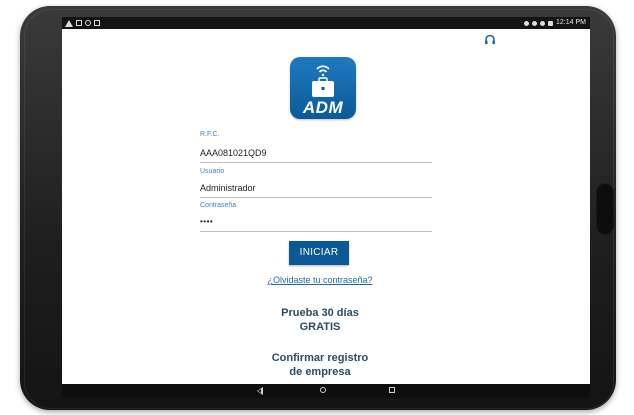  What do you see at coordinates (88, 23) in the screenshot?
I see `record-icon` at bounding box center [88, 23].